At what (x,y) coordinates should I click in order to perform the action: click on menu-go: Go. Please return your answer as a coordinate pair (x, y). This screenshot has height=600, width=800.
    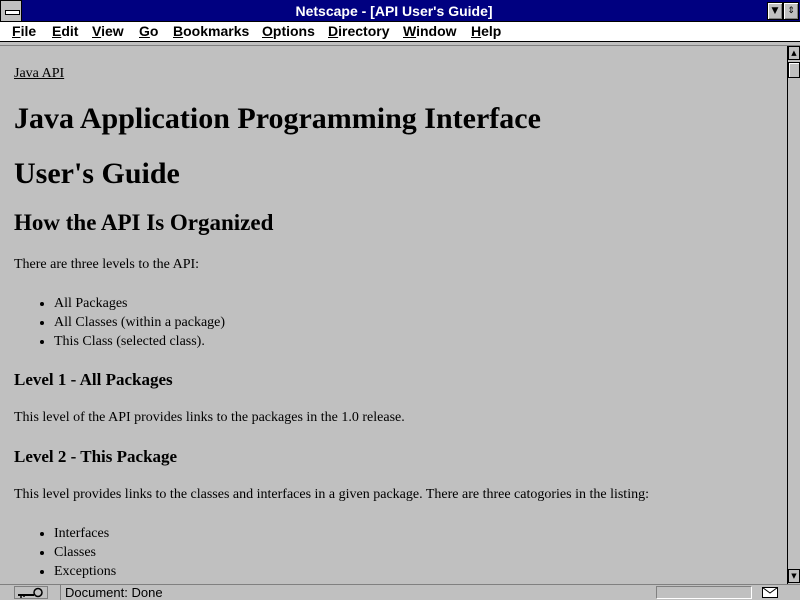
    Looking at the image, I should click on (148, 31).